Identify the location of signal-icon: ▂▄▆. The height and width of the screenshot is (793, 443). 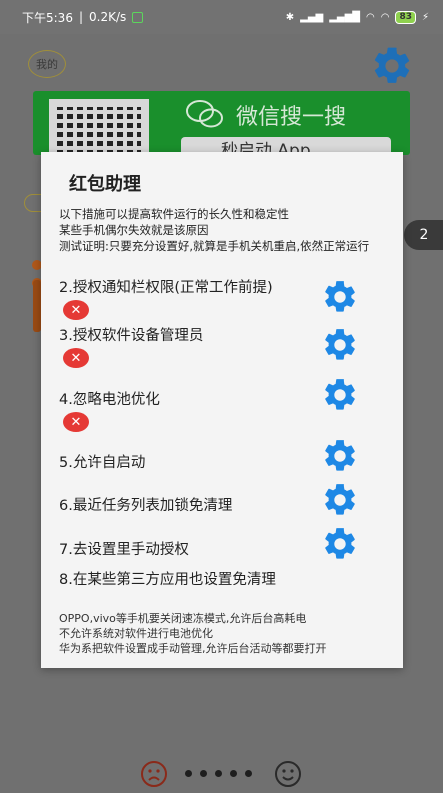
(312, 17).